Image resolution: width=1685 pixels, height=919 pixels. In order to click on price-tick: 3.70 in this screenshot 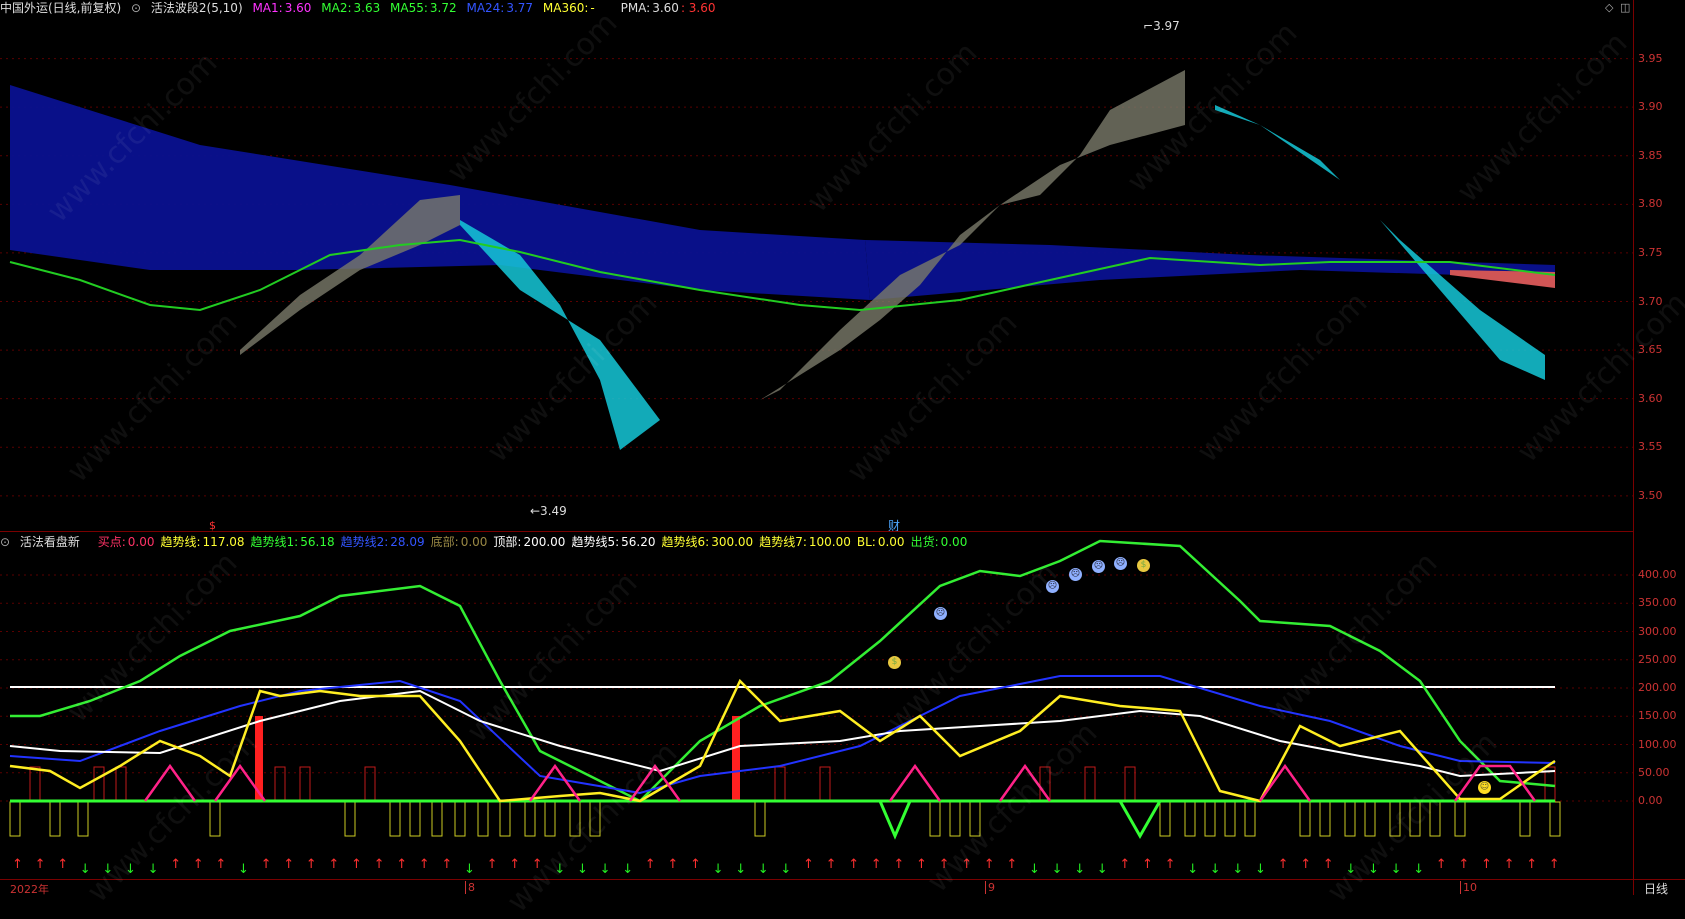, I will do `click(1650, 301)`.